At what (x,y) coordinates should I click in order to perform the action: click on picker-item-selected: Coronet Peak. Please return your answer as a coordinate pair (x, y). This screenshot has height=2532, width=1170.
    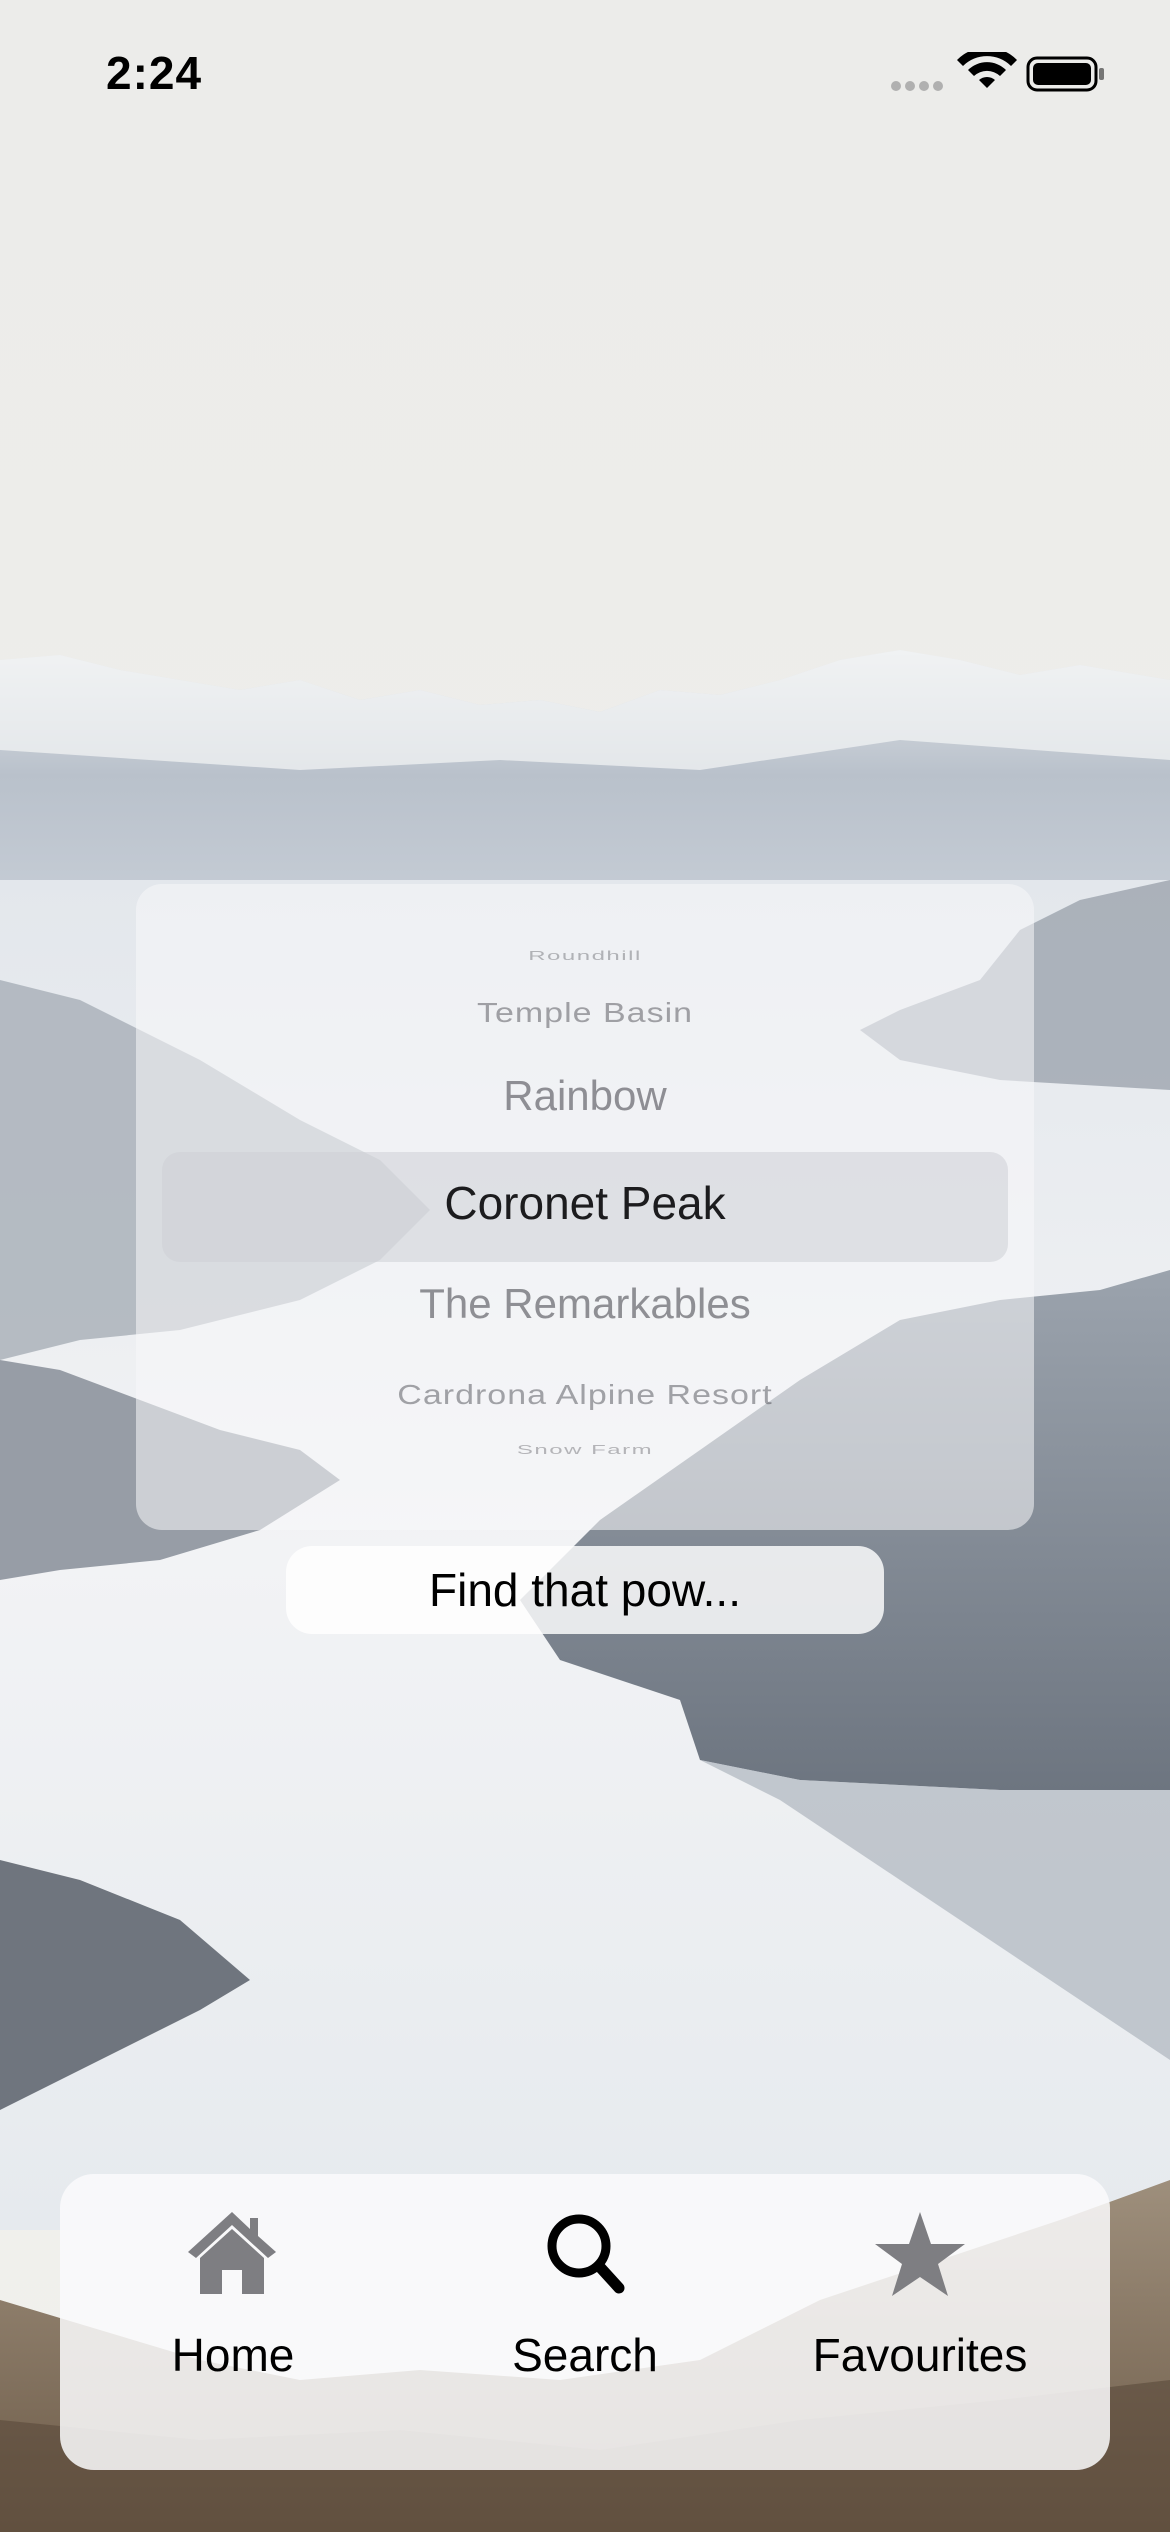
    Looking at the image, I should click on (585, 1203).